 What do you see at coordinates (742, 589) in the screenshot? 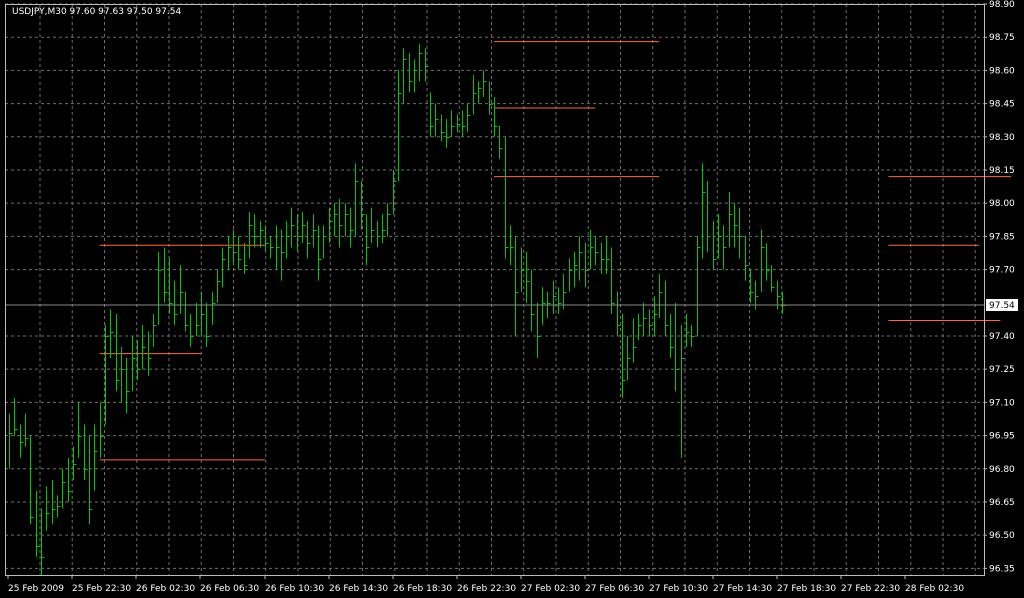
I see `time-tick-label: 27 Feb 14:30` at bounding box center [742, 589].